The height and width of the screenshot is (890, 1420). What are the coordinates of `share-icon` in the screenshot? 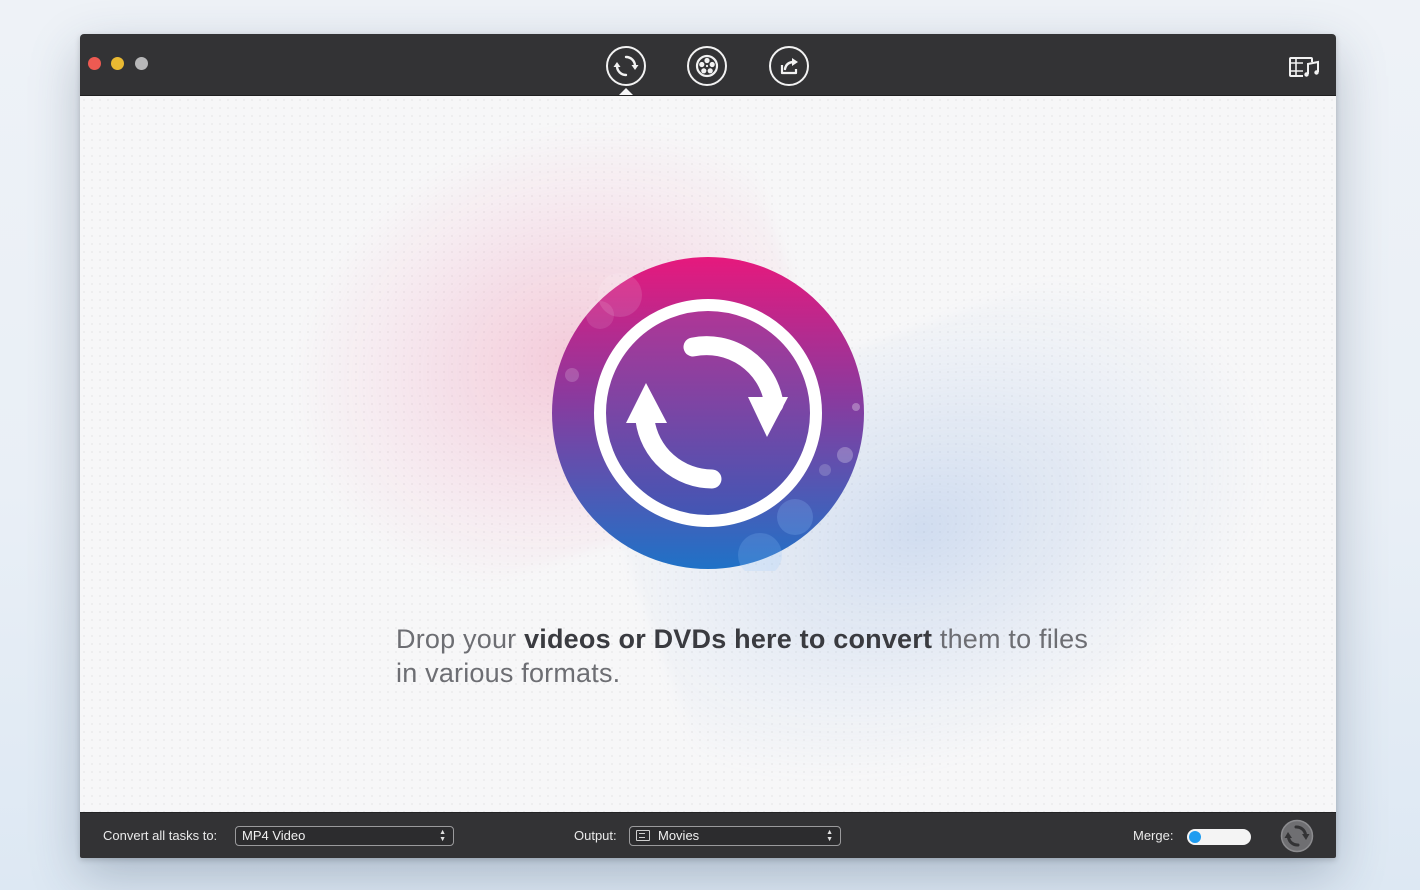 It's located at (789, 66).